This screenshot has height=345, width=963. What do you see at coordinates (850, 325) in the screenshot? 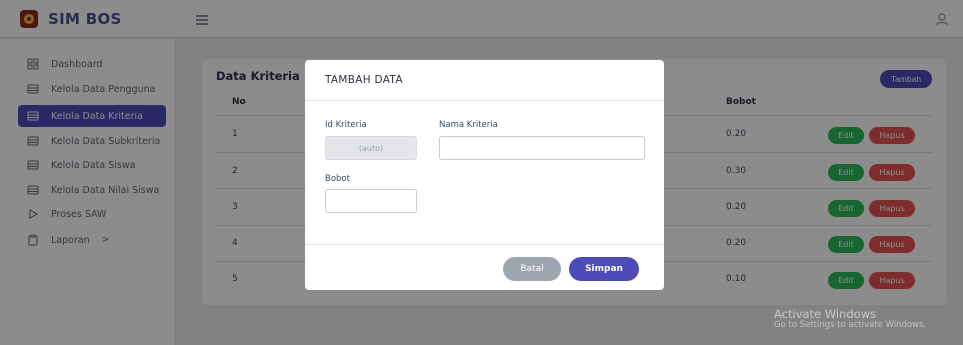
I see `activate-windows-subtitle: Go to Settings to activate Windows.` at bounding box center [850, 325].